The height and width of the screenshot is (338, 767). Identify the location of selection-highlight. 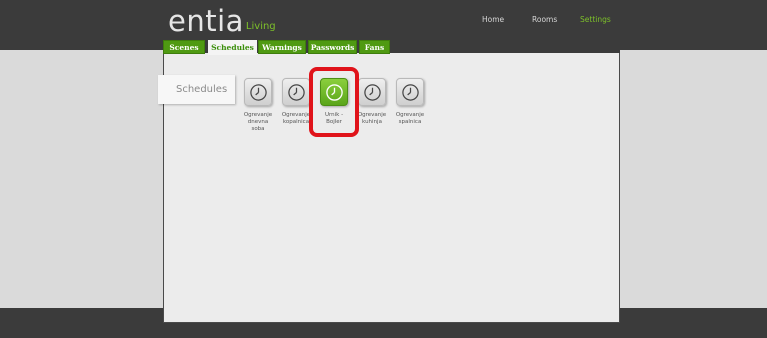
(334, 102).